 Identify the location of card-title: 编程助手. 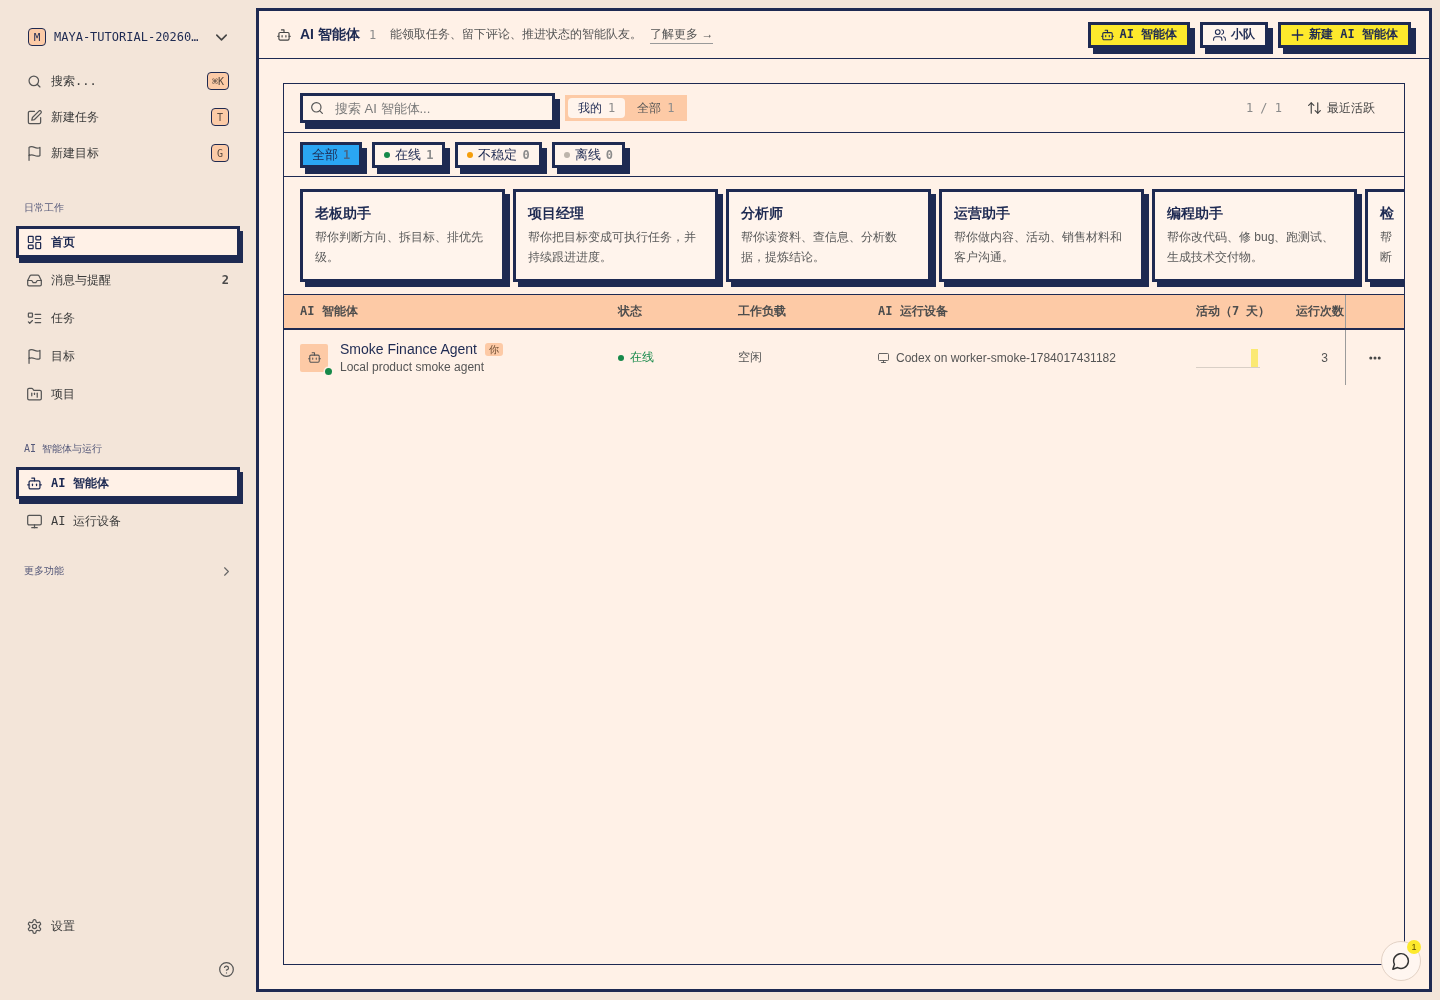
(1195, 213).